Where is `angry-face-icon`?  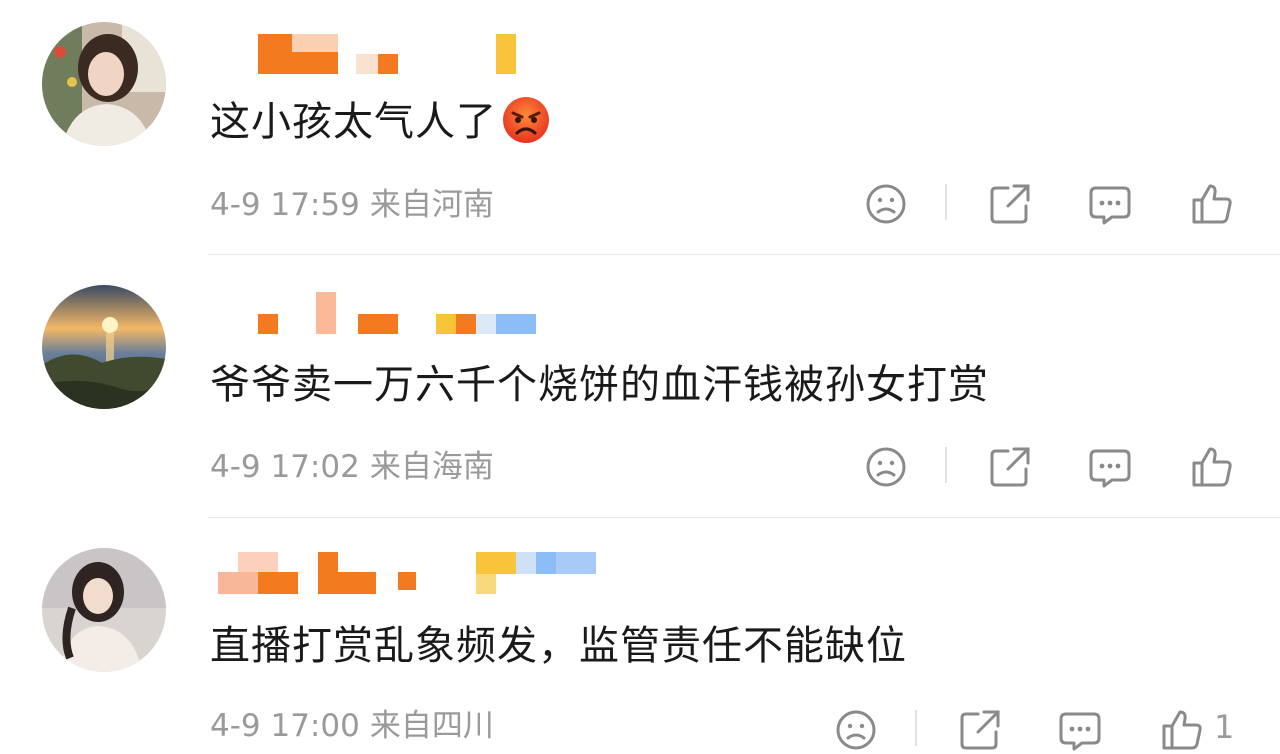
angry-face-icon is located at coordinates (526, 120).